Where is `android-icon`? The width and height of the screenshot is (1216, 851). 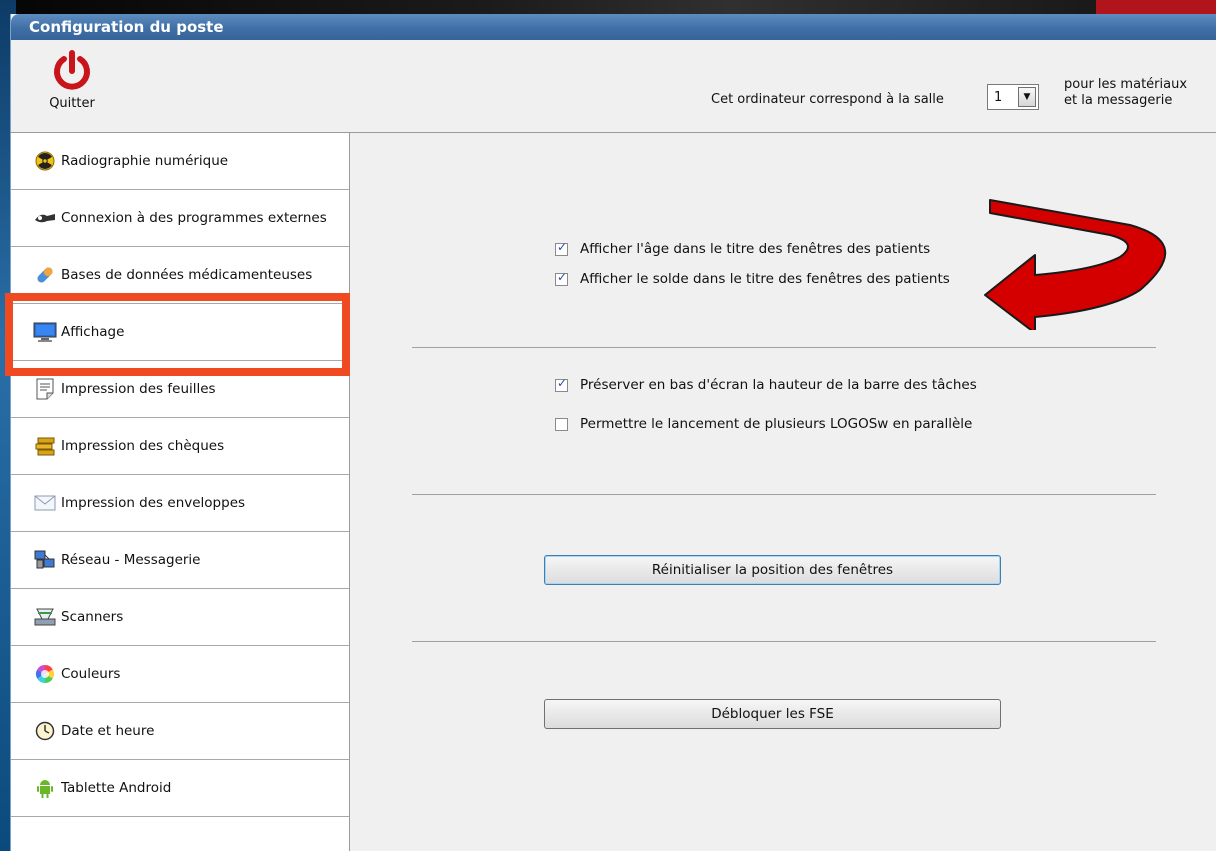 android-icon is located at coordinates (45, 788).